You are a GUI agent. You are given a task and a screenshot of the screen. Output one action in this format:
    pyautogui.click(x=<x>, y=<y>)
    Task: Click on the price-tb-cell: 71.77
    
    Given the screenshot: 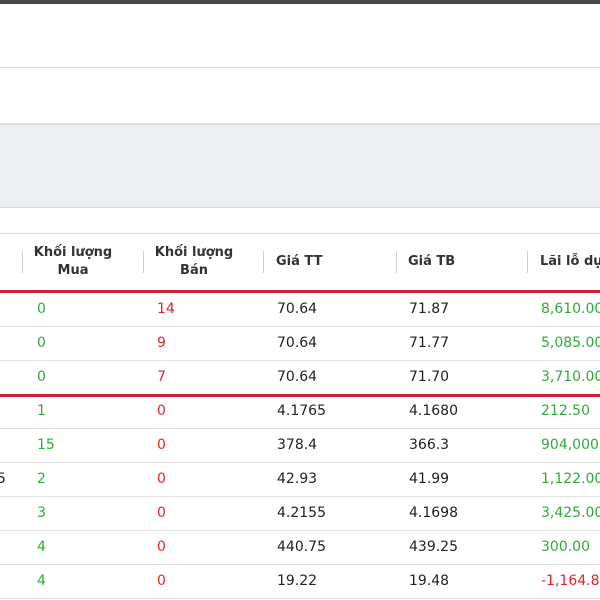 What is the action you would take?
    pyautogui.click(x=429, y=343)
    